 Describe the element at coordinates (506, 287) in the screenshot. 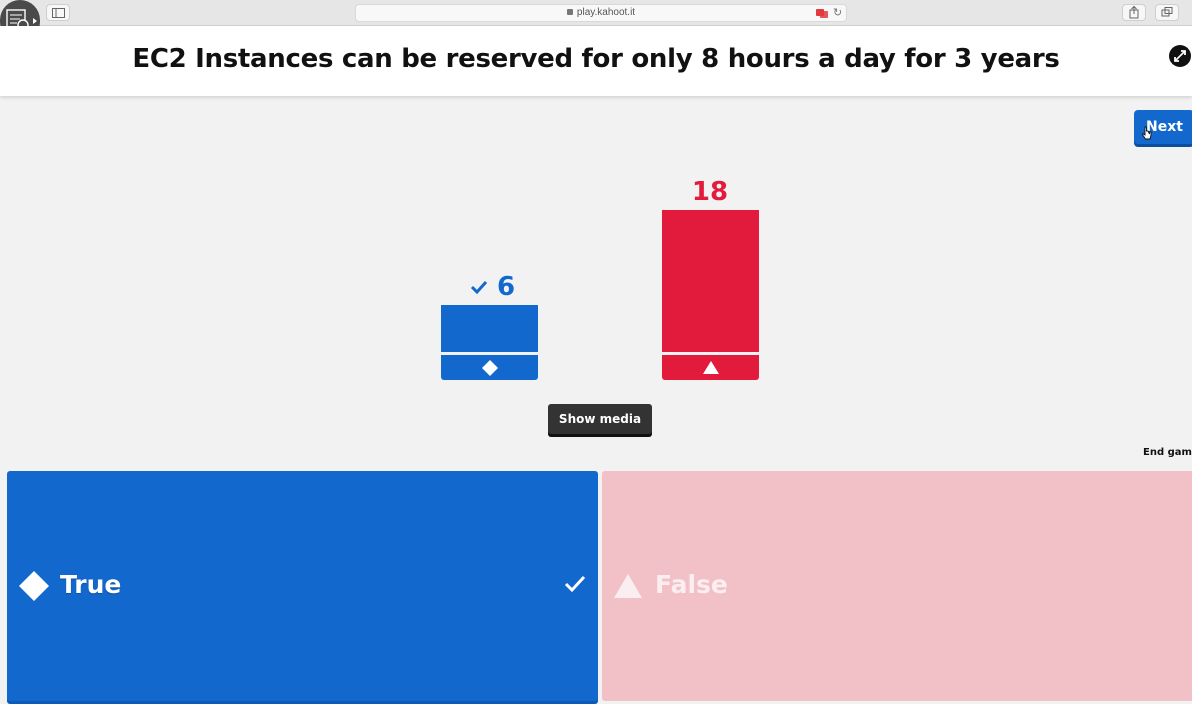

I see `true-count-label: 6` at that location.